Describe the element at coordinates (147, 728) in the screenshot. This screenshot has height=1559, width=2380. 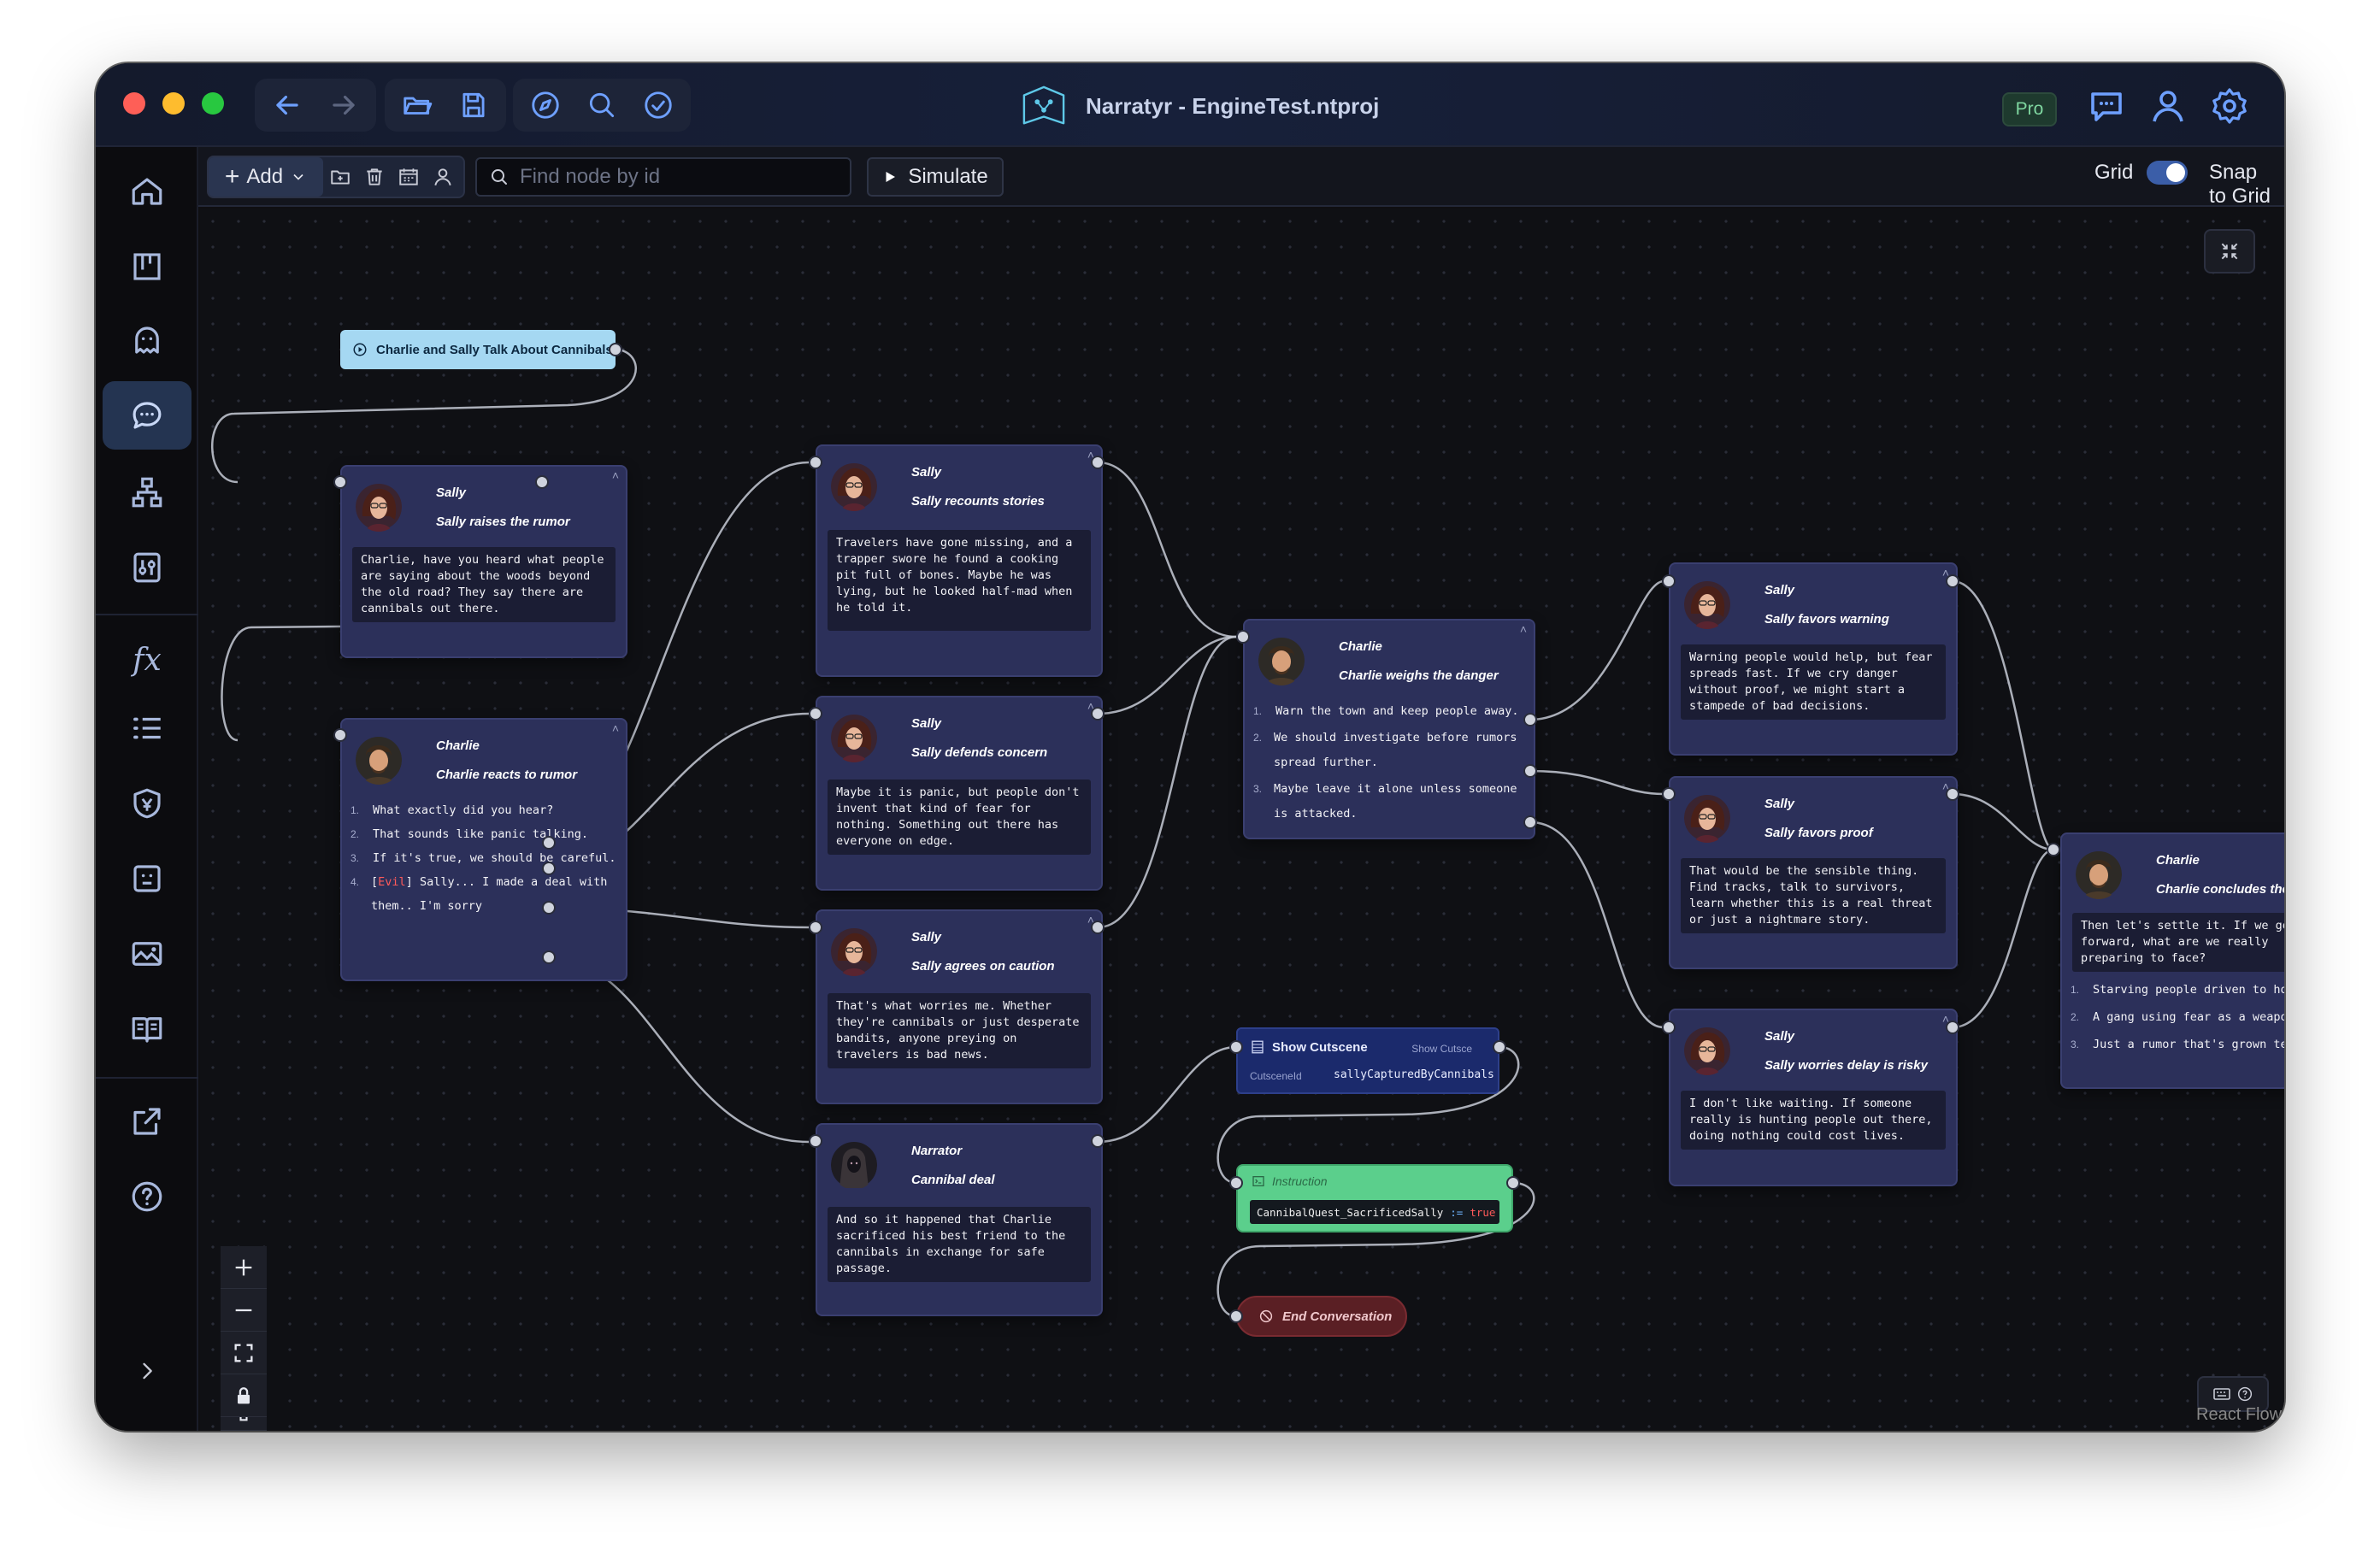
I see `nav-list` at that location.